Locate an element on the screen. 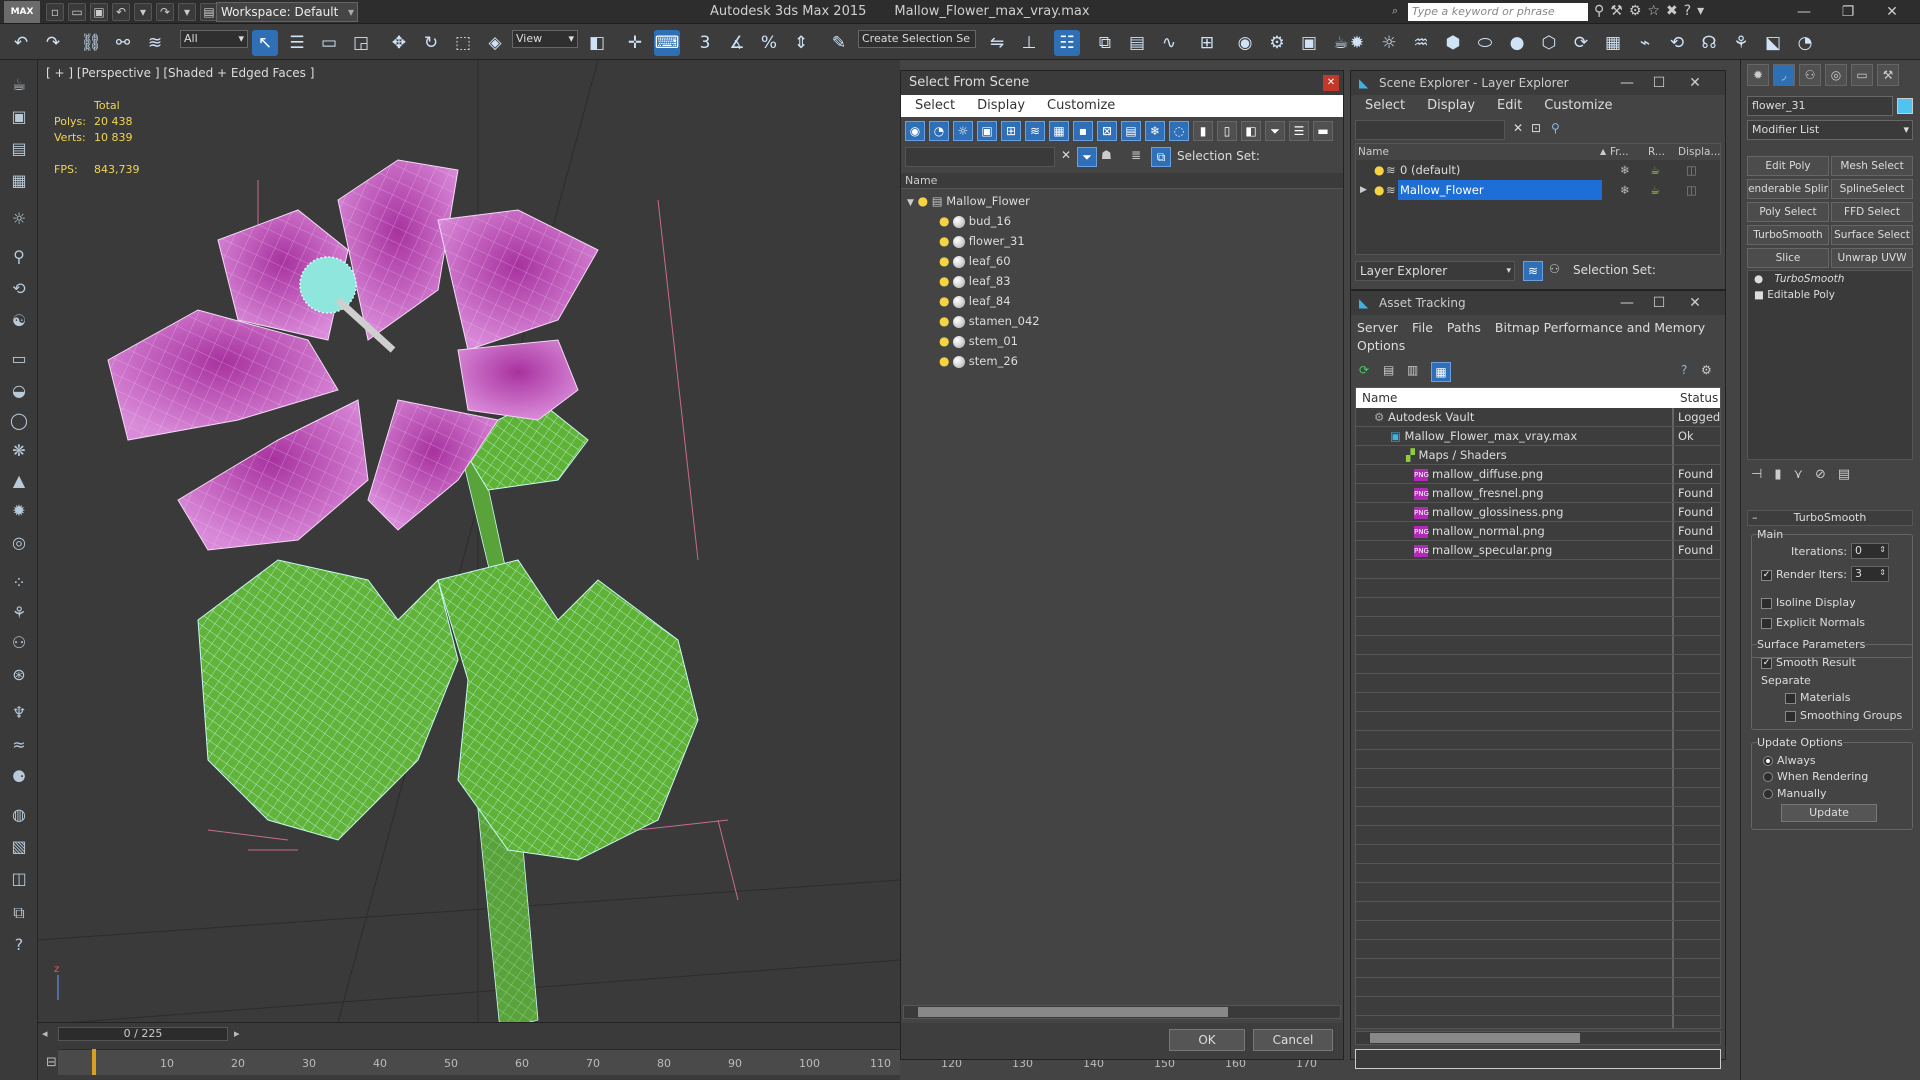 The height and width of the screenshot is (1080, 1920). workspace-dropdown: Workspace: Default ▾ is located at coordinates (287, 12).